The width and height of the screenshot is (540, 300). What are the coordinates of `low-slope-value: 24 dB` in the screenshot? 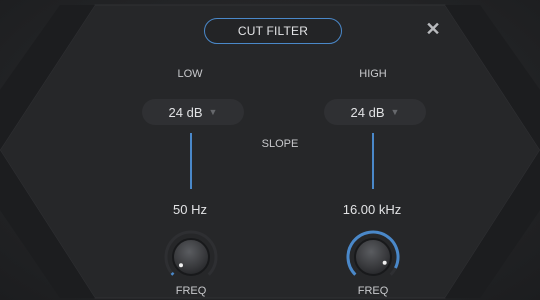 It's located at (185, 112).